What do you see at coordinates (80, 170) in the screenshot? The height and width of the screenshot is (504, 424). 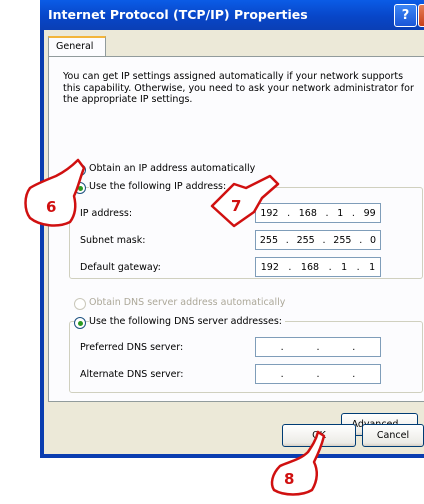 I see `obtain-ip-auto-radio` at bounding box center [80, 170].